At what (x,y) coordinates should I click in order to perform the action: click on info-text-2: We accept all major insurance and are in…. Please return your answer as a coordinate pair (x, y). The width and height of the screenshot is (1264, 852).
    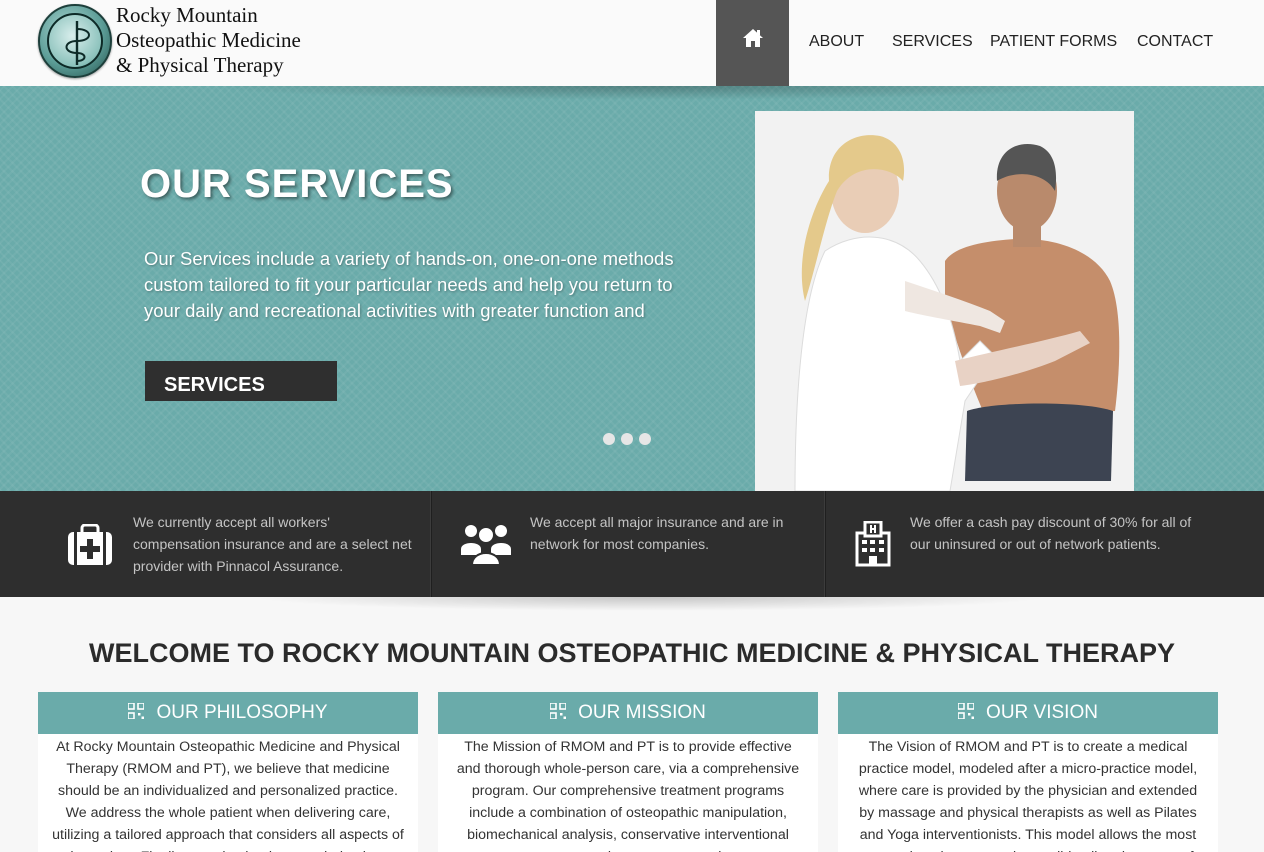
    Looking at the image, I should click on (657, 533).